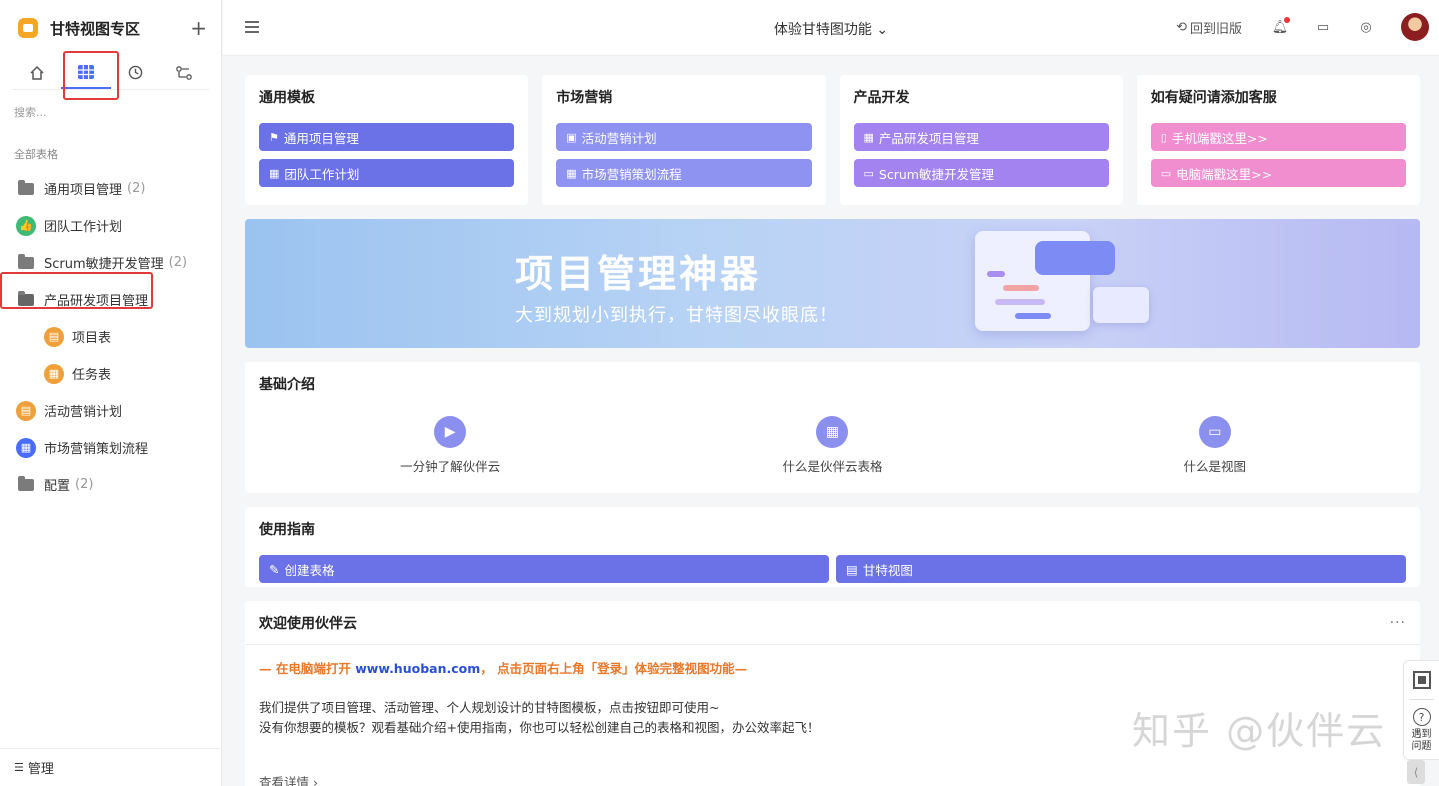 The image size is (1439, 786). I want to click on tree-item-marketing-flow: ▦ 市场营销策划流程, so click(110, 447).